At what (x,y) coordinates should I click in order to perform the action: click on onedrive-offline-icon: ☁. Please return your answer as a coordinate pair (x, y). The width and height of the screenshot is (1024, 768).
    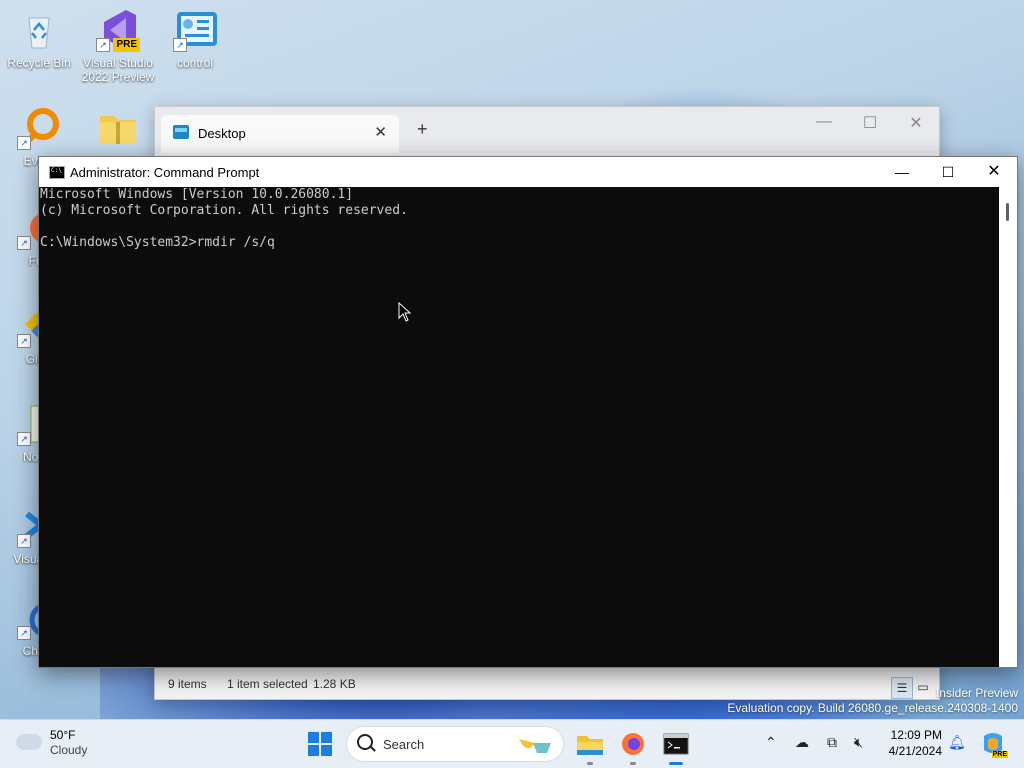
    Looking at the image, I should click on (802, 742).